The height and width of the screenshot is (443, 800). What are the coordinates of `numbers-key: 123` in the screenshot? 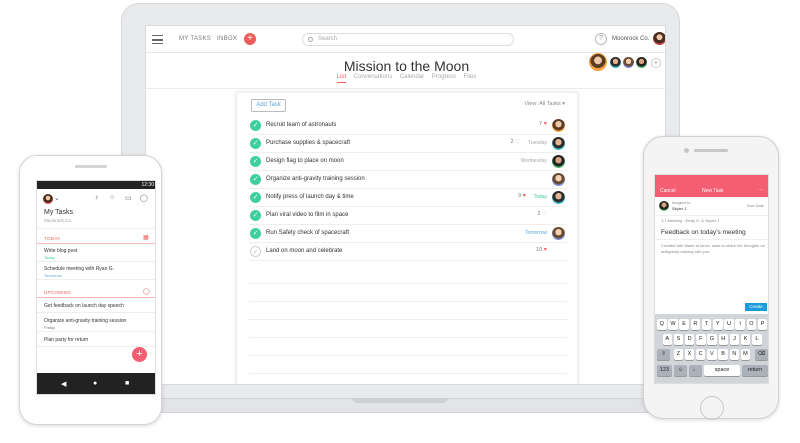 It's located at (664, 370).